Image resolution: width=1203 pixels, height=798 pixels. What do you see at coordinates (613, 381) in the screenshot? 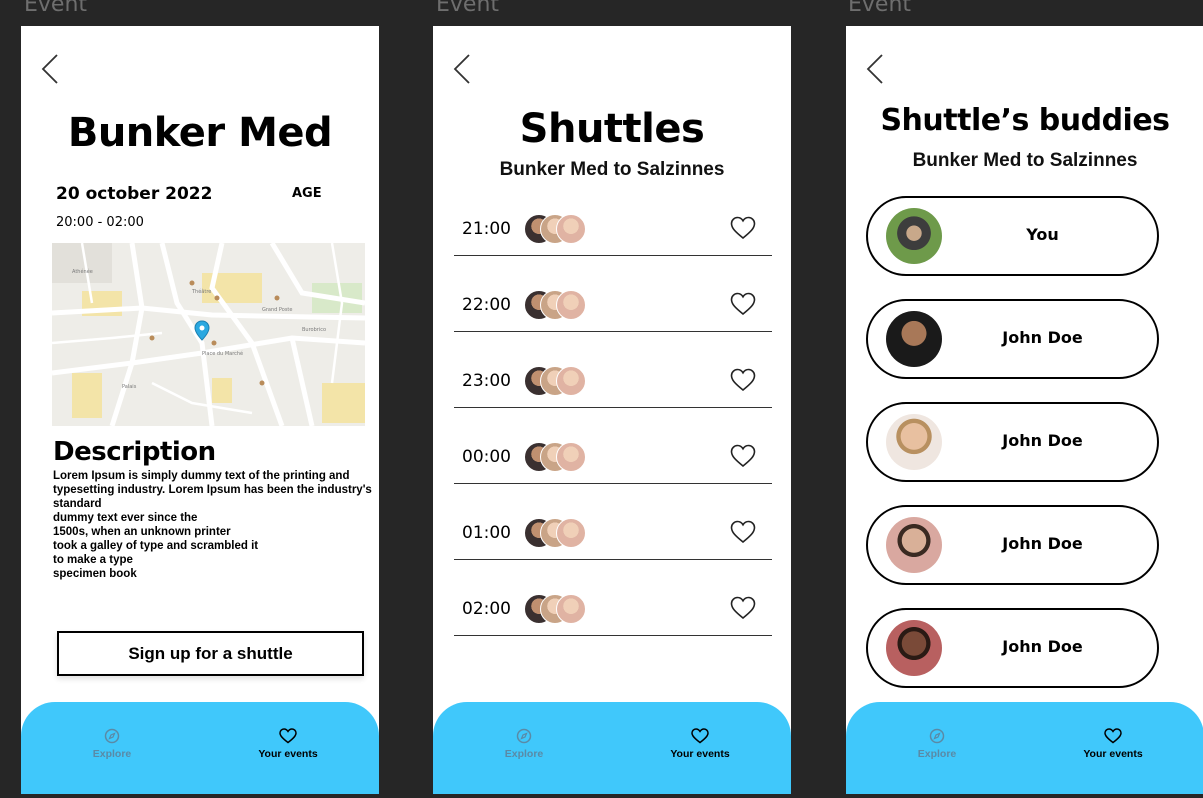
I see `shuttle-row: 23:00` at bounding box center [613, 381].